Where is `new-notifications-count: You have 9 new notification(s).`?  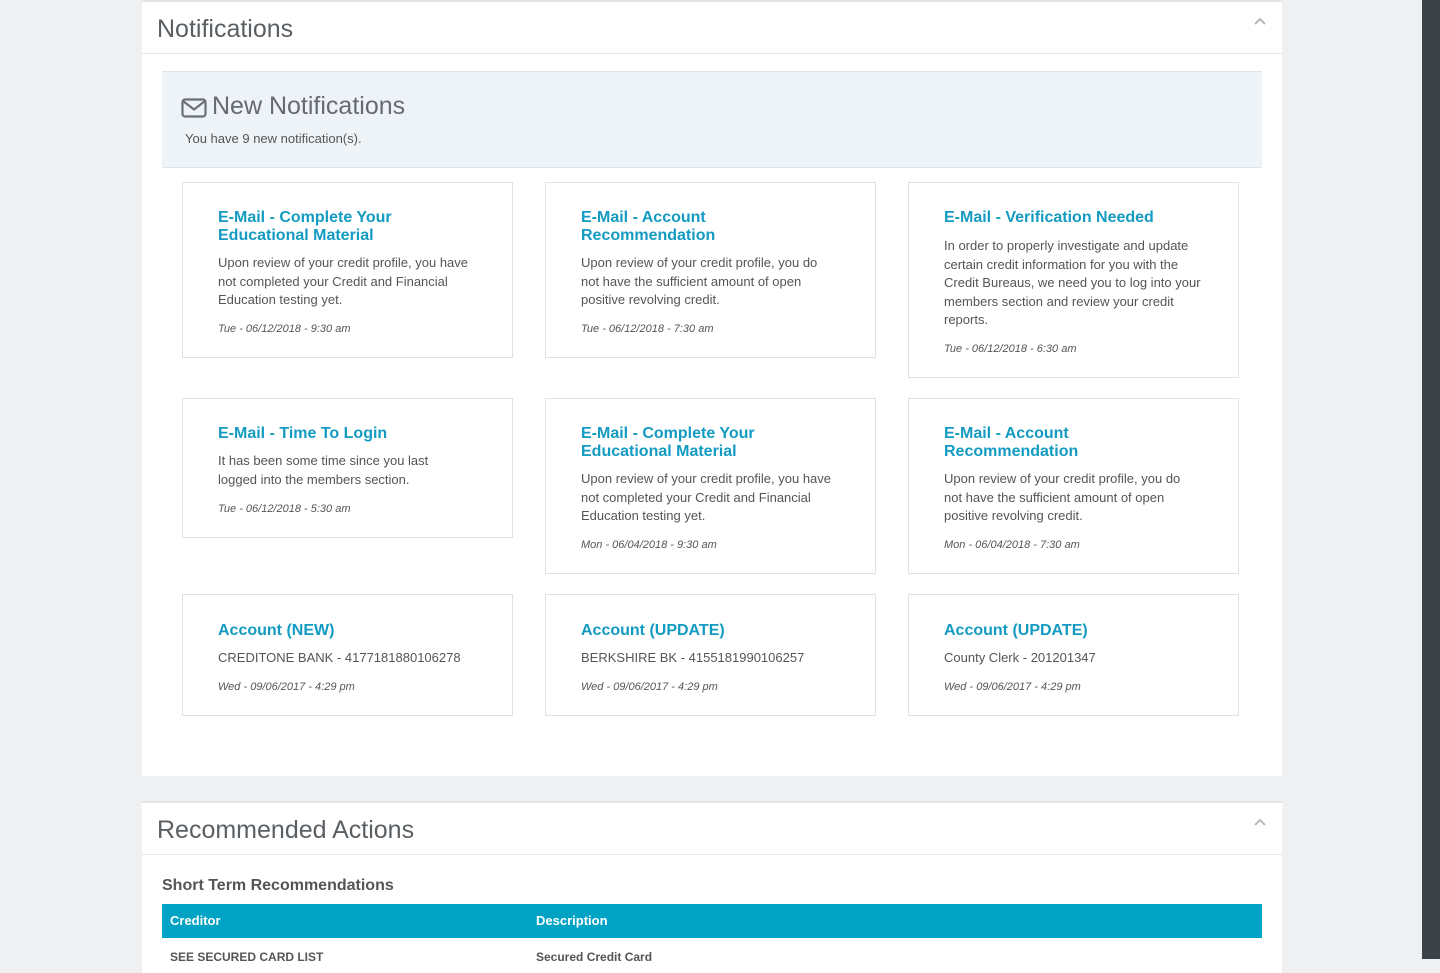
new-notifications-count: You have 9 new notification(s). is located at coordinates (273, 138).